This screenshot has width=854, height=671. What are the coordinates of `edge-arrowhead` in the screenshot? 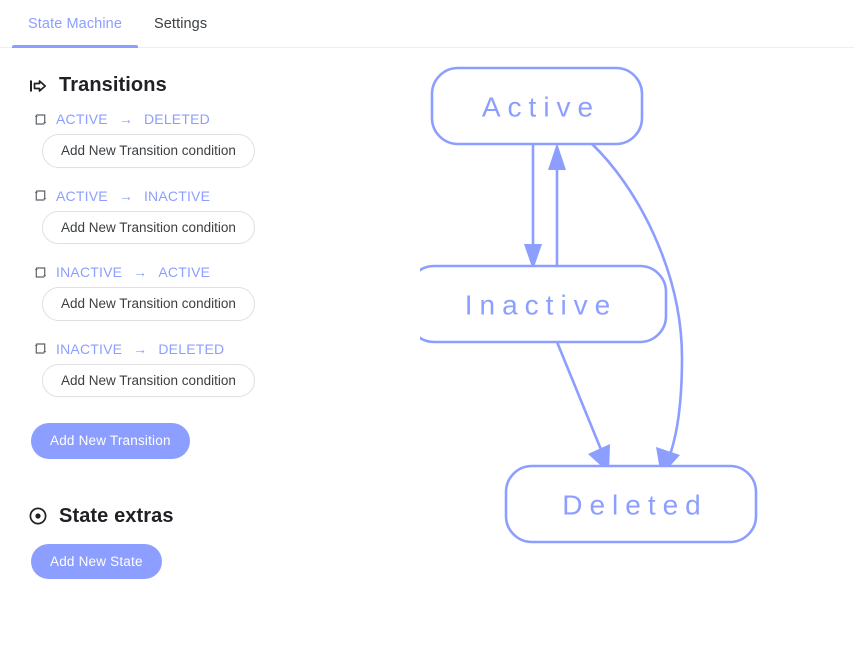 It's located at (557, 156).